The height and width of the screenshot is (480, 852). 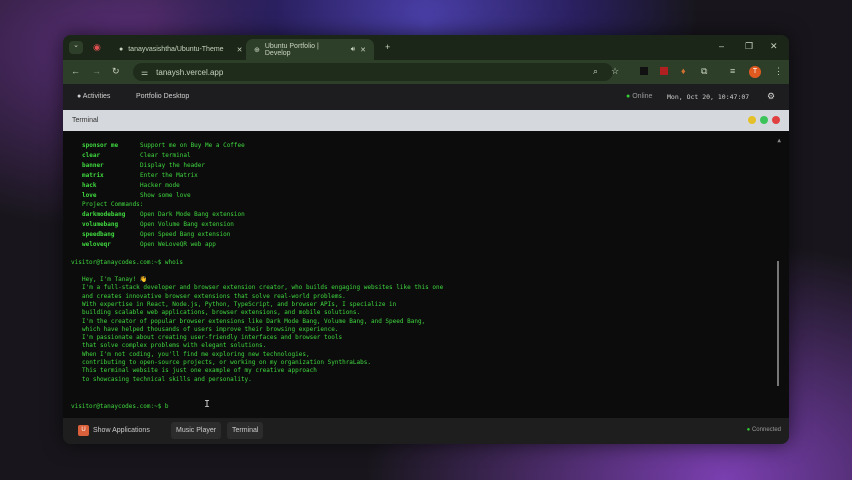 I want to click on back-icon: ←, so click(x=75, y=71).